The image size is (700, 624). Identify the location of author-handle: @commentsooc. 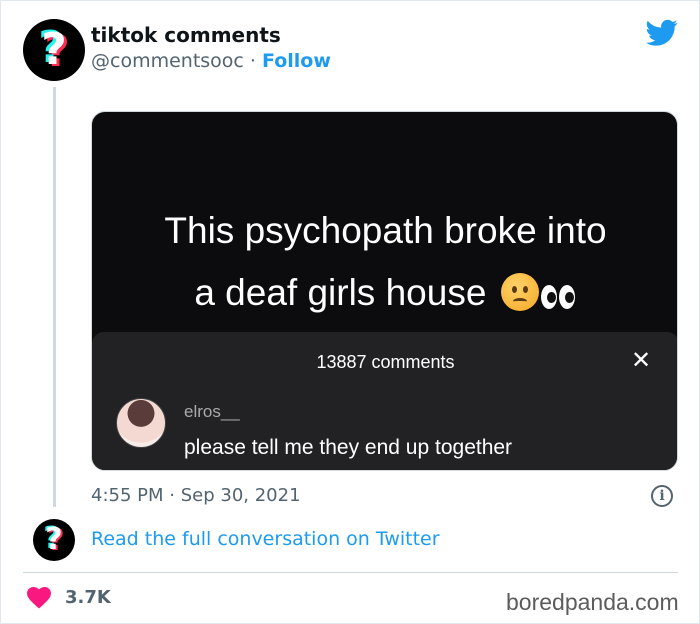
(167, 61).